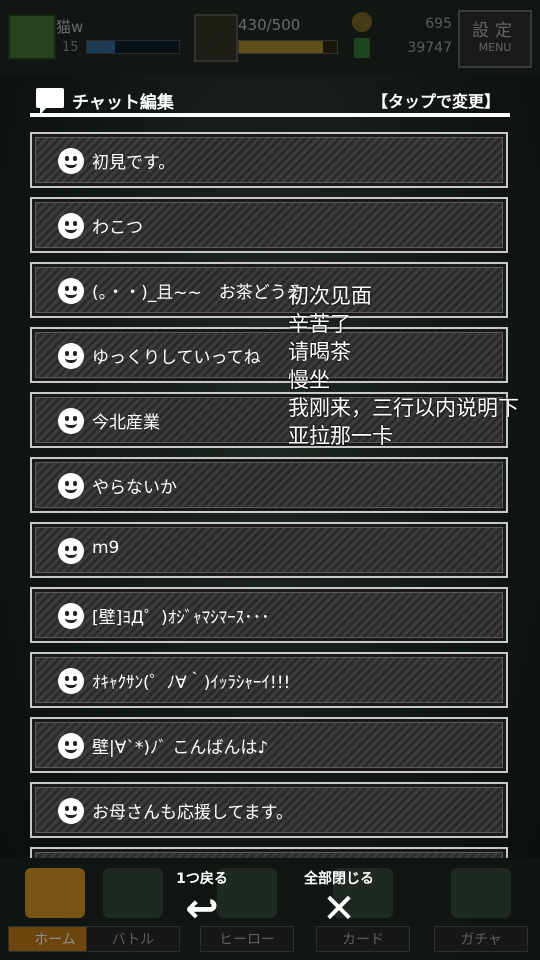 The width and height of the screenshot is (540, 960). I want to click on annotation-line: 我刚来，三行以内说明下, so click(403, 408).